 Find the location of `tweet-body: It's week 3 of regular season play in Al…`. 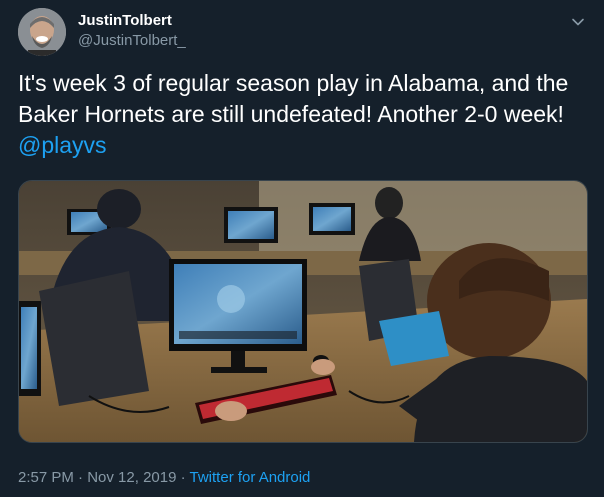

tweet-body: It's week 3 of regular season play in Al… is located at coordinates (293, 98).